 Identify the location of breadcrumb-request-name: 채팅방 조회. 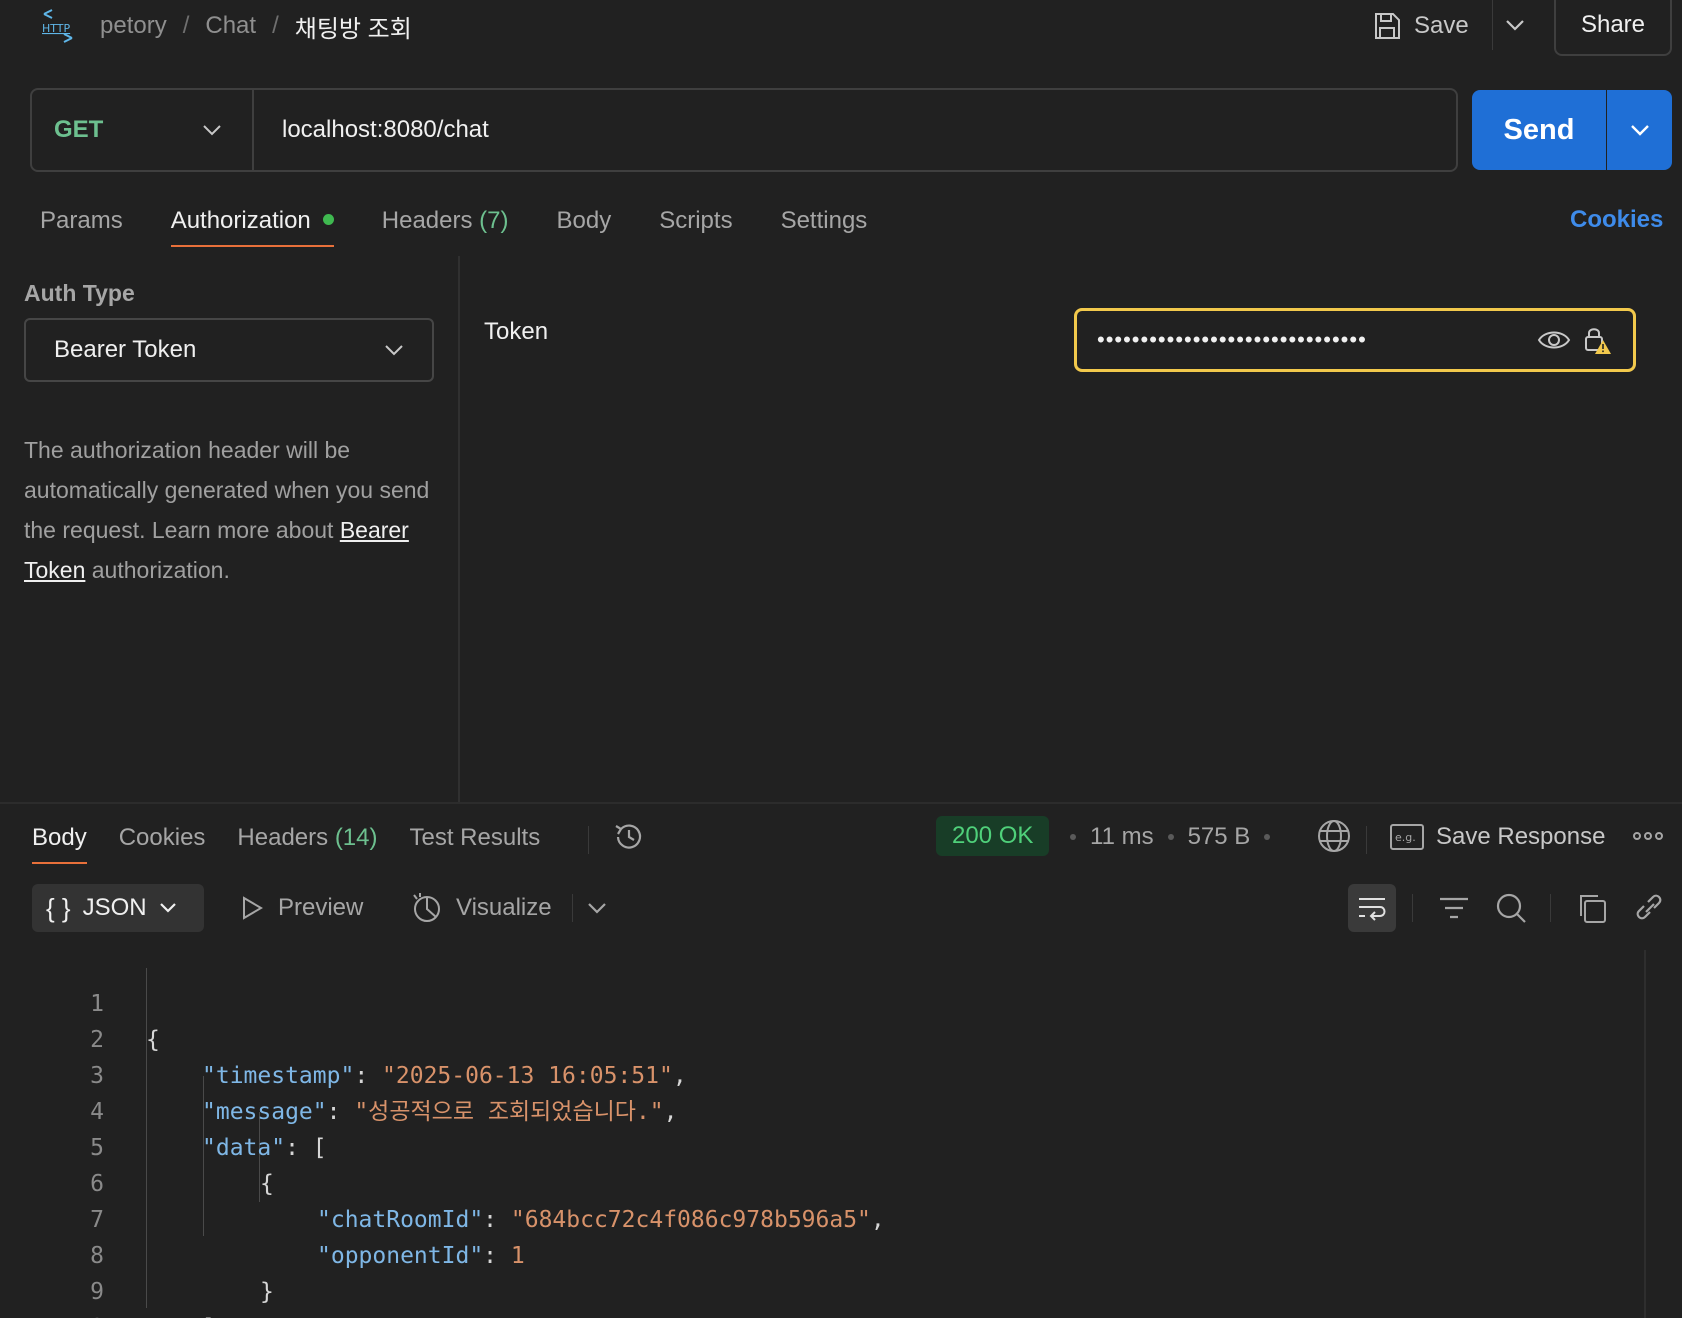
(353, 26).